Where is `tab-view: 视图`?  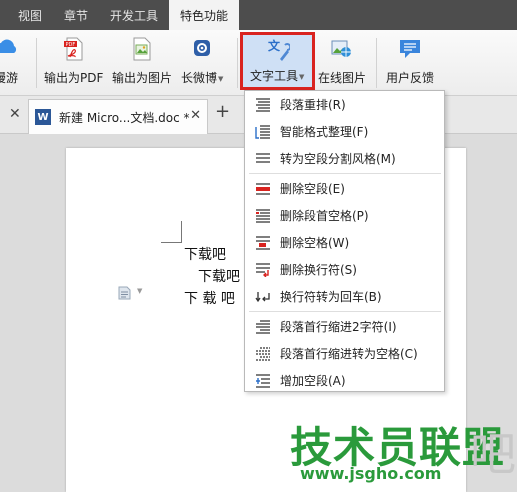 tab-view: 视图 is located at coordinates (26, 15).